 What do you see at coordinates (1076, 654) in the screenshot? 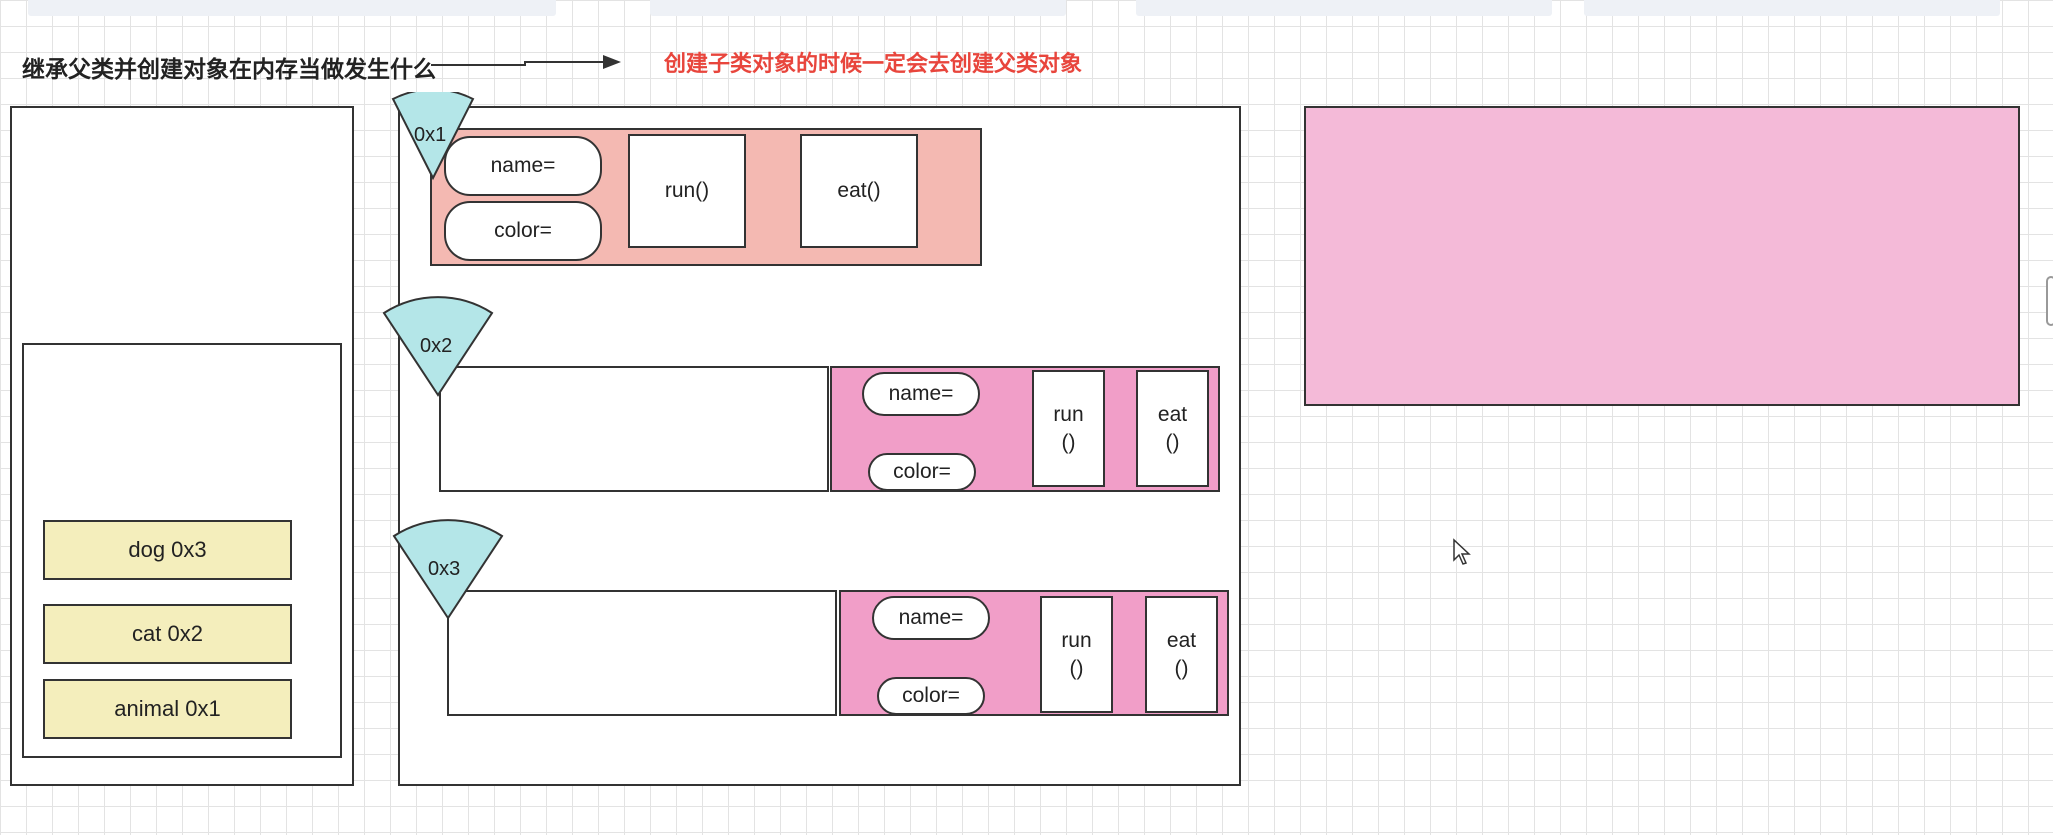
I see `object-0x3-run-method: run ()` at bounding box center [1076, 654].